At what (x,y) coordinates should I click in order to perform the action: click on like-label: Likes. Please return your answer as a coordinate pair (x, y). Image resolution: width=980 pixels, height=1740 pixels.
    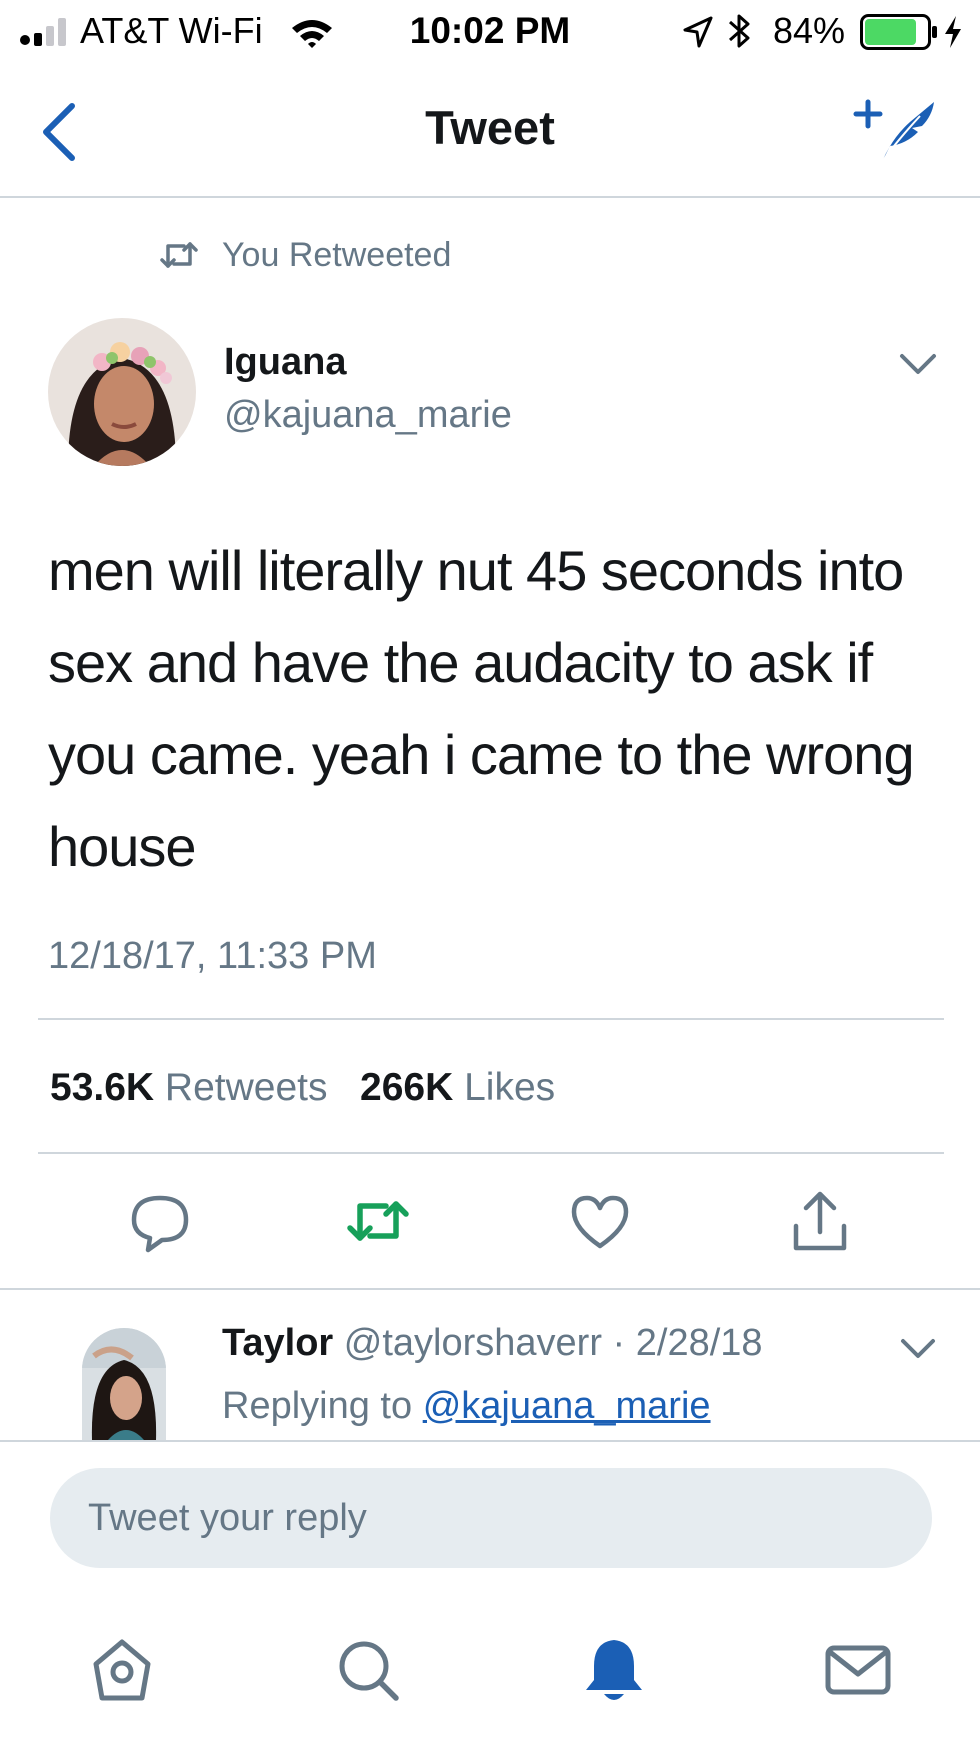
    Looking at the image, I should click on (509, 1087).